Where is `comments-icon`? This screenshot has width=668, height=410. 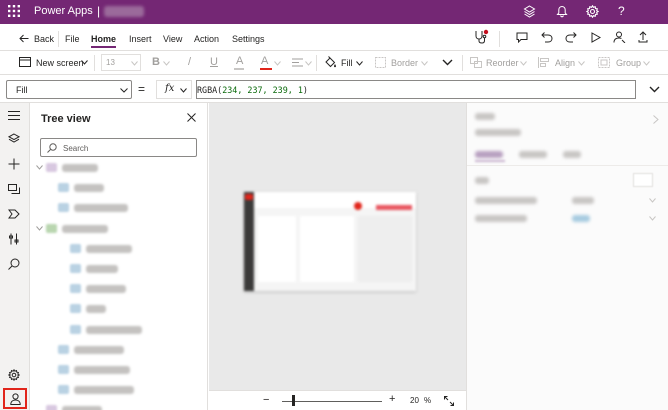 comments-icon is located at coordinates (522, 37).